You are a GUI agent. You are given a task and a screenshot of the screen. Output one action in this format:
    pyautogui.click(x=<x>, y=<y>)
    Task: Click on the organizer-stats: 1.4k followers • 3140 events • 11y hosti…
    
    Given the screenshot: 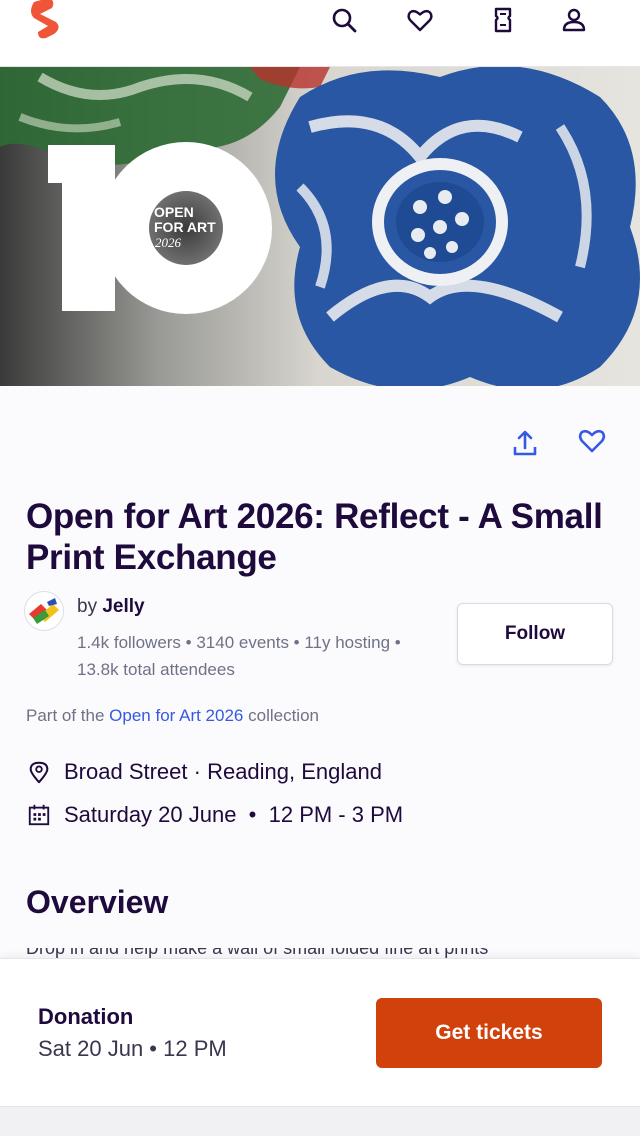 What is the action you would take?
    pyautogui.click(x=239, y=656)
    